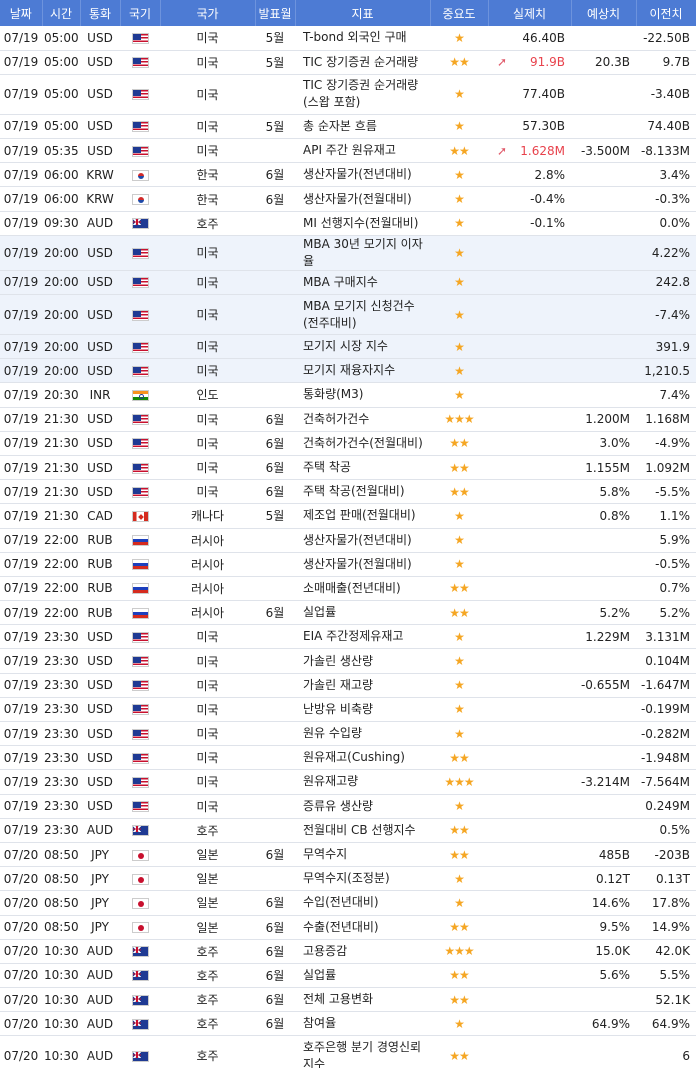  What do you see at coordinates (363, 13) in the screenshot?
I see `header-indicator: 지표` at bounding box center [363, 13].